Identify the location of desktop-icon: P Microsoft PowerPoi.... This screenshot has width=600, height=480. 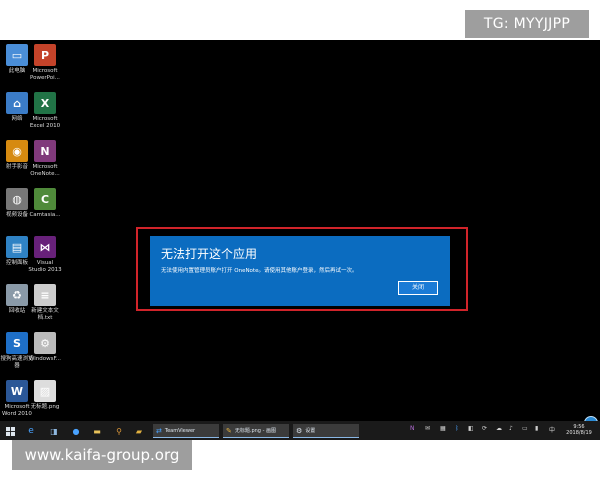
(45, 62).